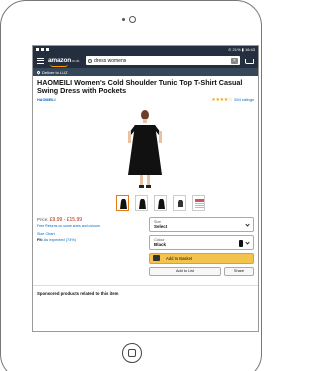 This screenshot has width=320, height=371. Describe the element at coordinates (55, 72) in the screenshot. I see `deliver-text: Deliver to LUZ` at that location.